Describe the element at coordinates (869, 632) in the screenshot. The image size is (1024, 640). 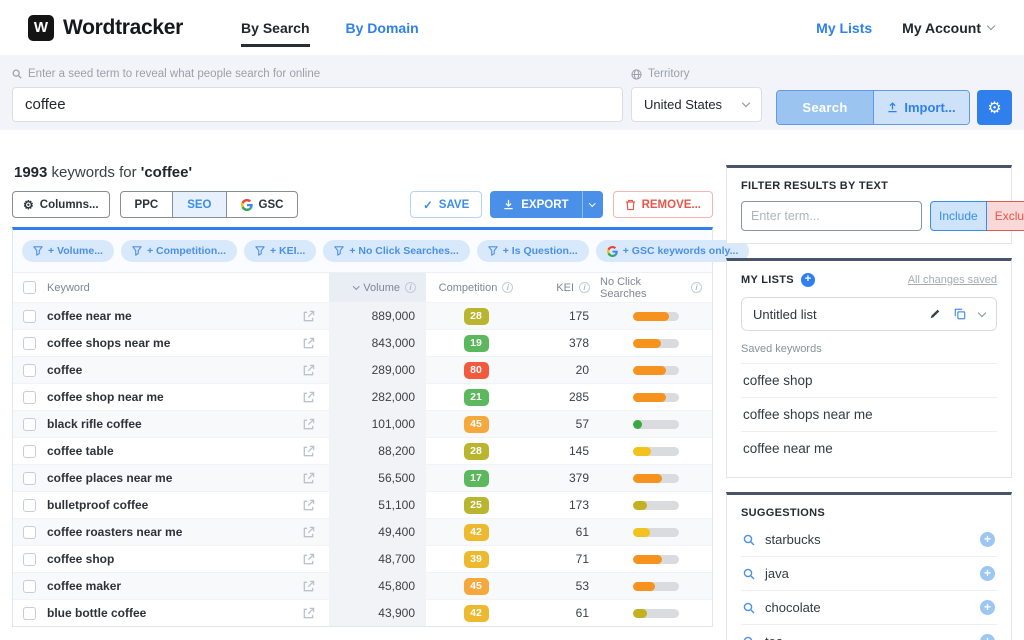
I see `suggestion-item: tea +` at that location.